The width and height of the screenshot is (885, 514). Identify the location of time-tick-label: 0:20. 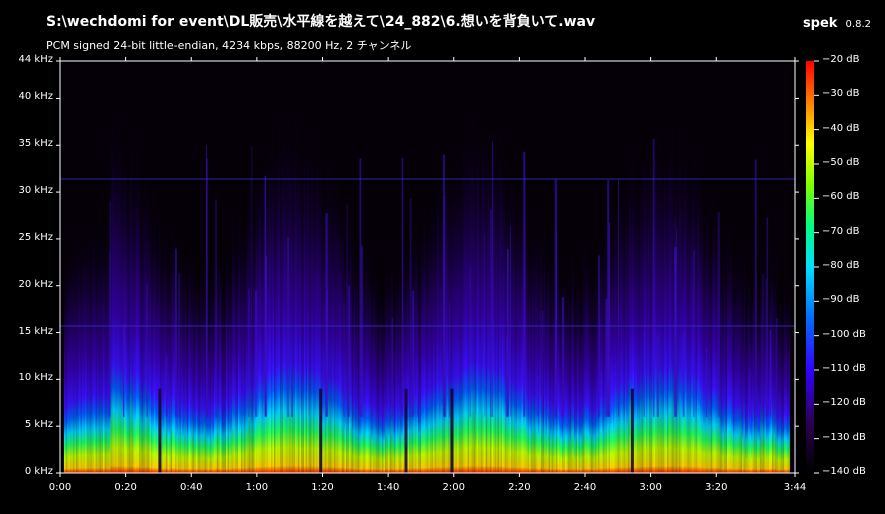
(125, 487).